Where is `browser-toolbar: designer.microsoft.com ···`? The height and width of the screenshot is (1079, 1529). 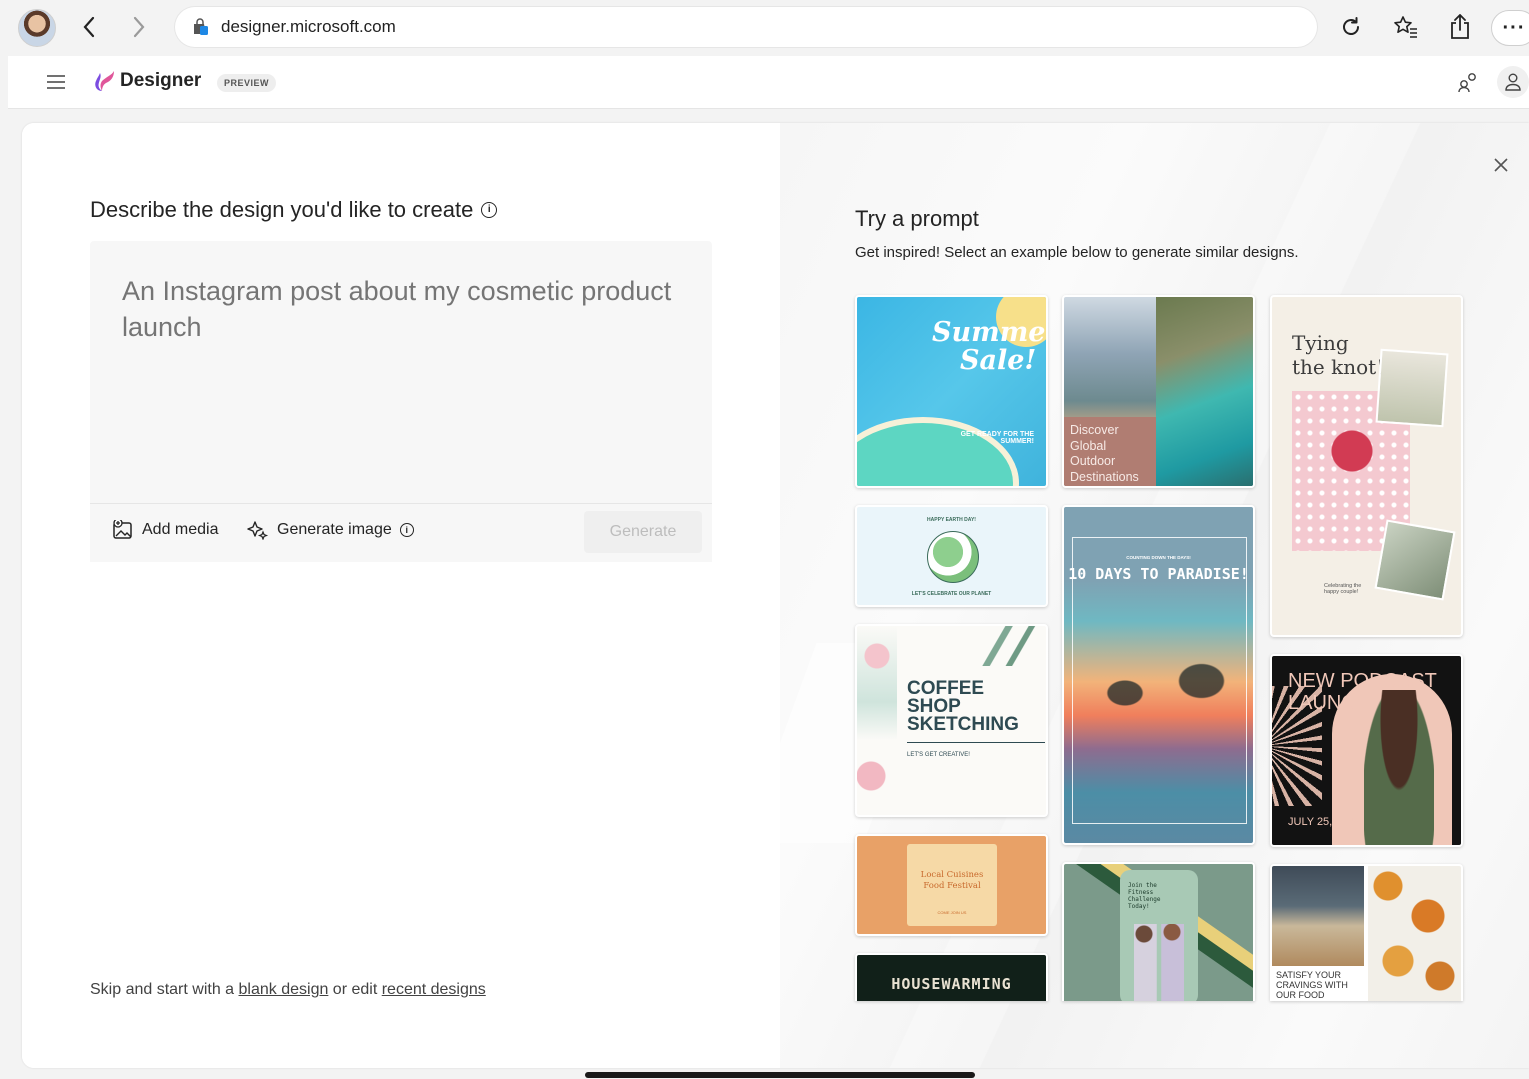
browser-toolbar: designer.microsoft.com ··· is located at coordinates (764, 27).